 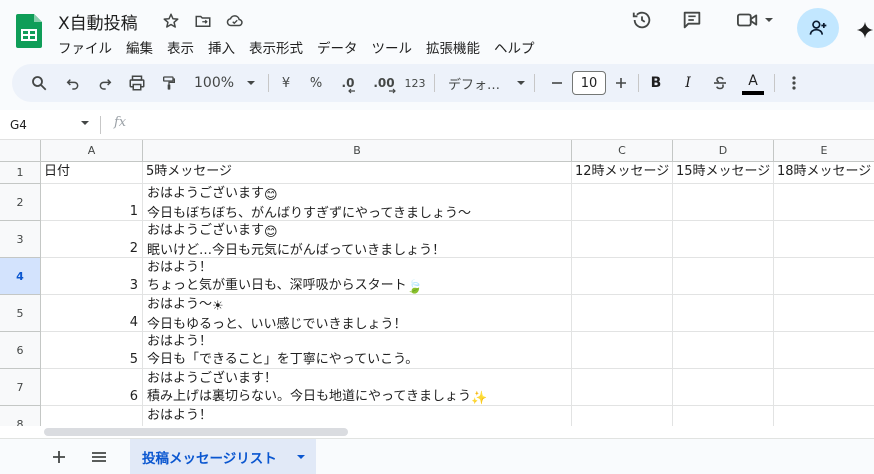 What do you see at coordinates (723, 151) in the screenshot?
I see `column-header-d: D` at bounding box center [723, 151].